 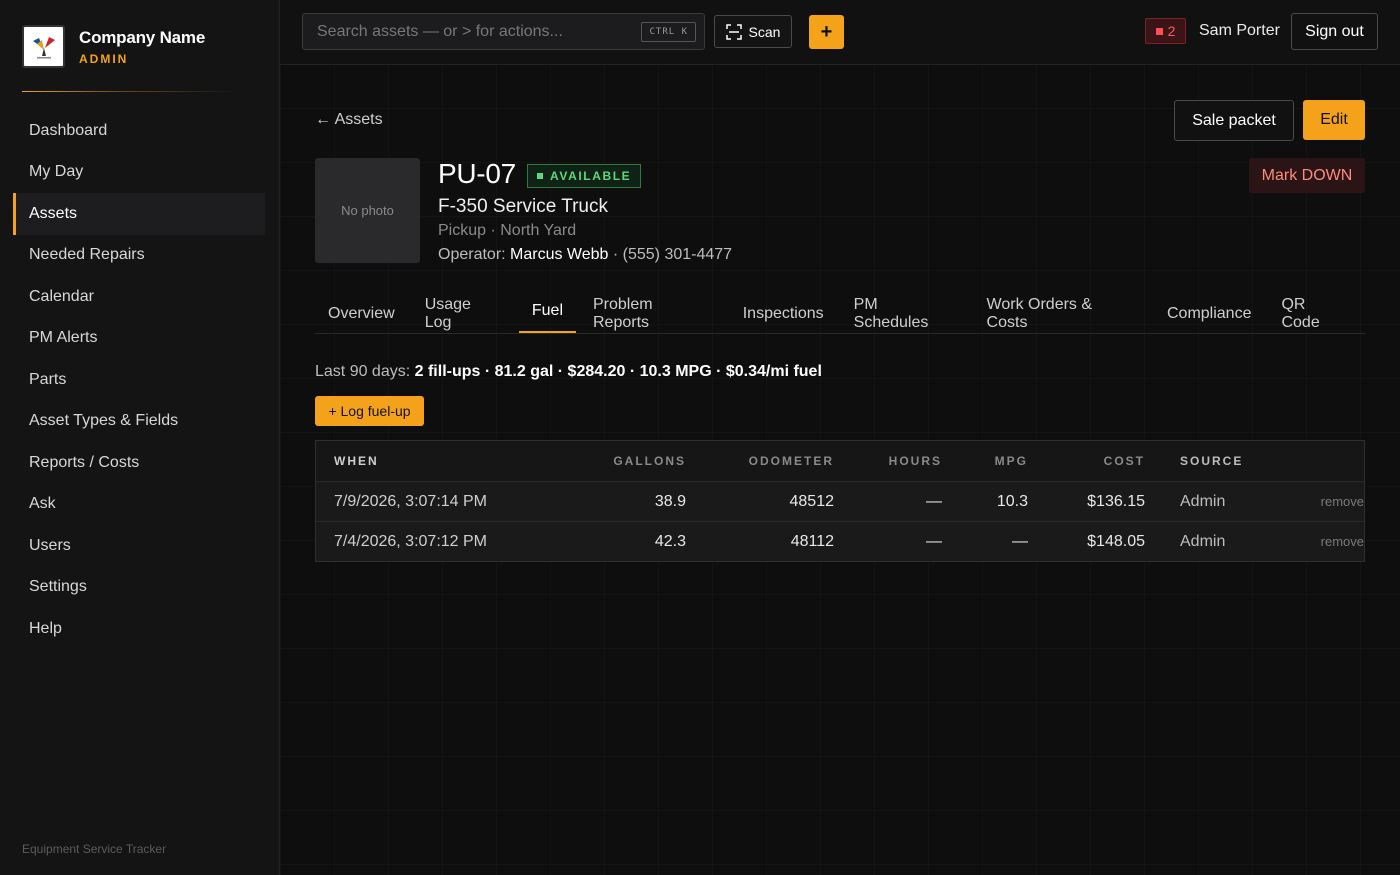 I want to click on asset-model: F-350 Service Truck, so click(x=523, y=206).